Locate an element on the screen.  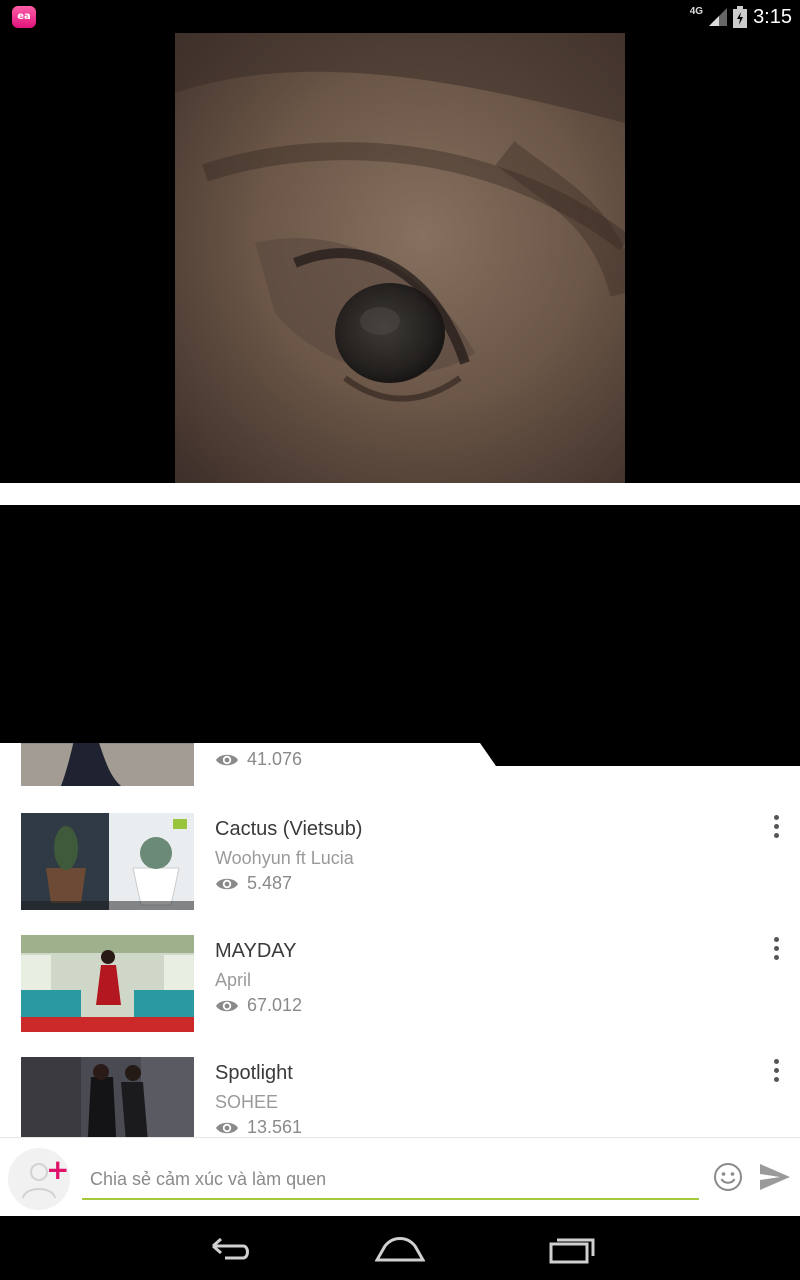
view-count-text: 5.487 is located at coordinates (270, 883).